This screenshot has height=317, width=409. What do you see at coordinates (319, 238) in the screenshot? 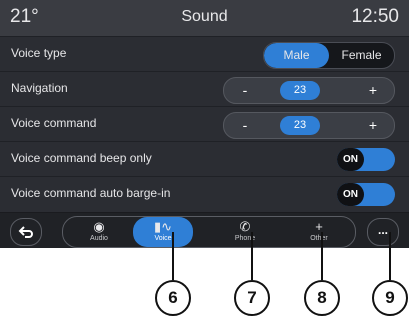
I see `tab-other-label: Other` at bounding box center [319, 238].